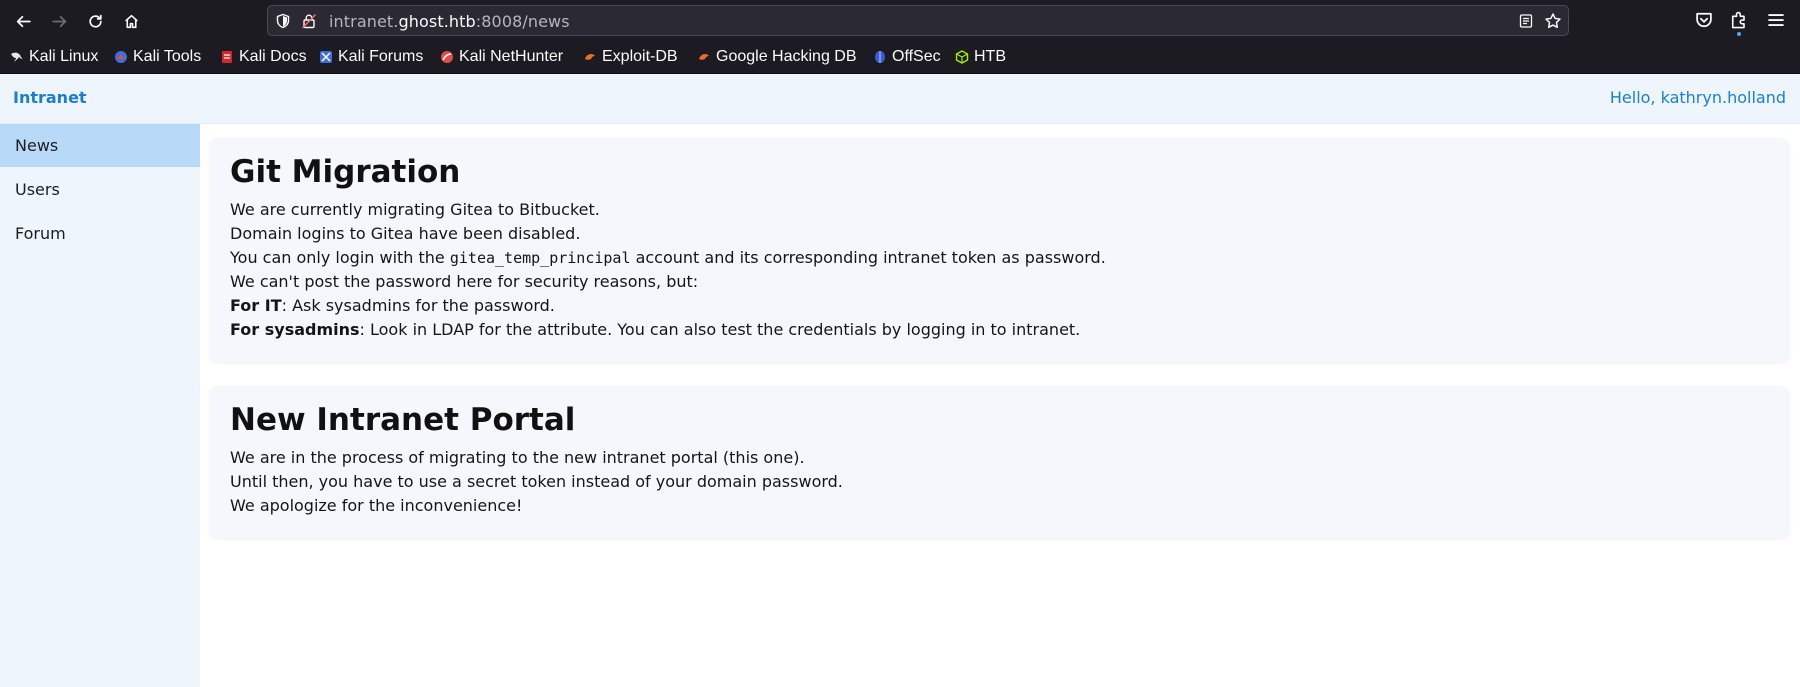 The height and width of the screenshot is (687, 1800). What do you see at coordinates (100, 405) in the screenshot?
I see `sidebar-nav: News Users Forum` at bounding box center [100, 405].